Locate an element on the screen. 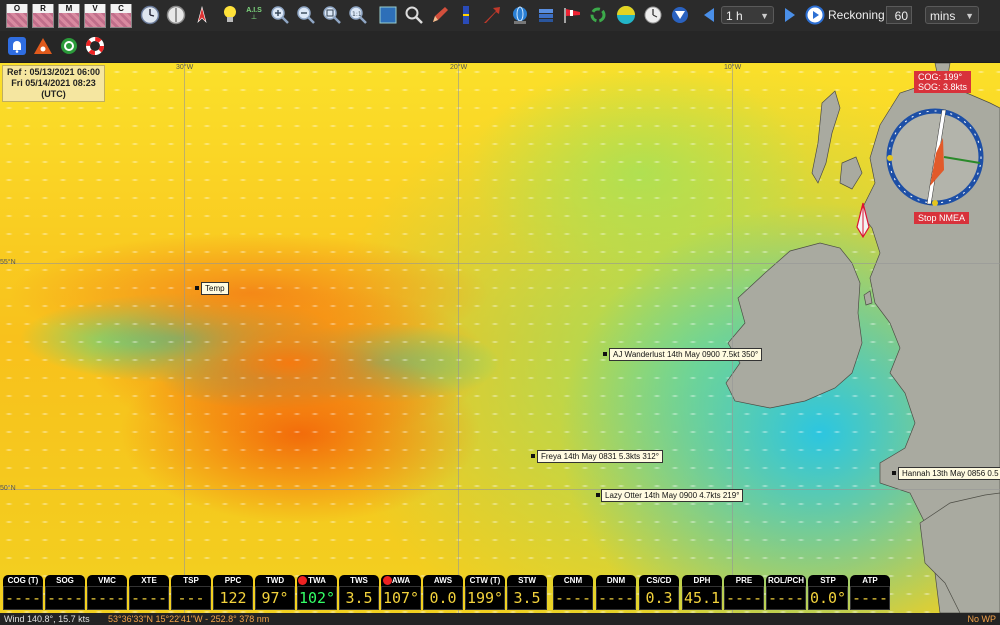 The image size is (1000, 625). marker-aj-wanderlust is located at coordinates (605, 354).